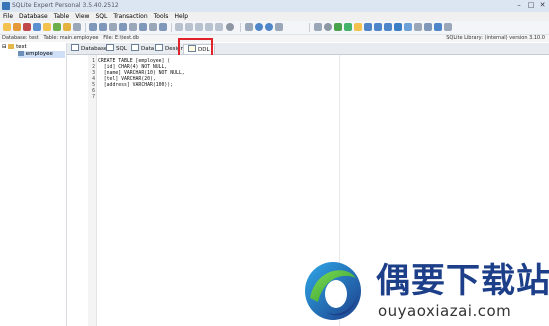 Image resolution: width=549 pixels, height=326 pixels. I want to click on menu-table: Table, so click(62, 16).